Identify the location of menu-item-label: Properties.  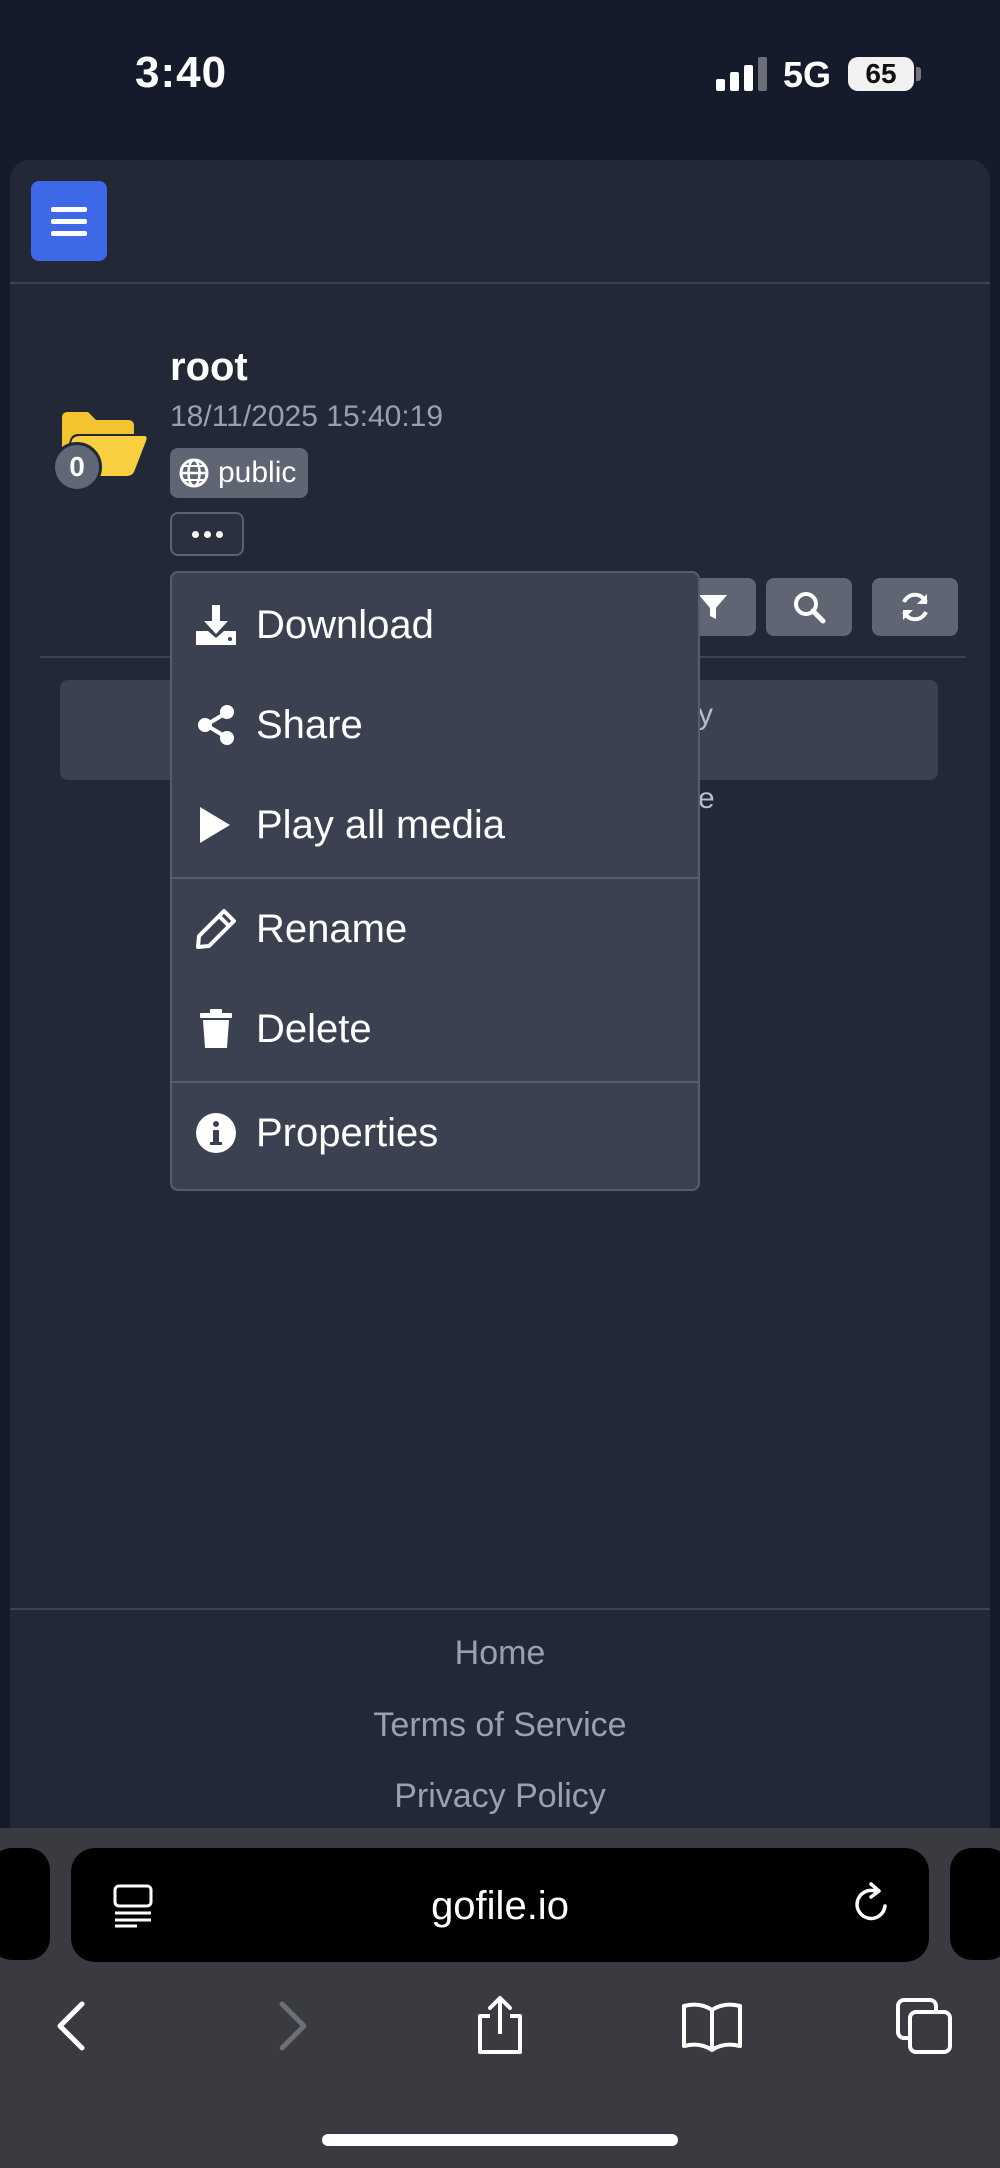
(347, 1132).